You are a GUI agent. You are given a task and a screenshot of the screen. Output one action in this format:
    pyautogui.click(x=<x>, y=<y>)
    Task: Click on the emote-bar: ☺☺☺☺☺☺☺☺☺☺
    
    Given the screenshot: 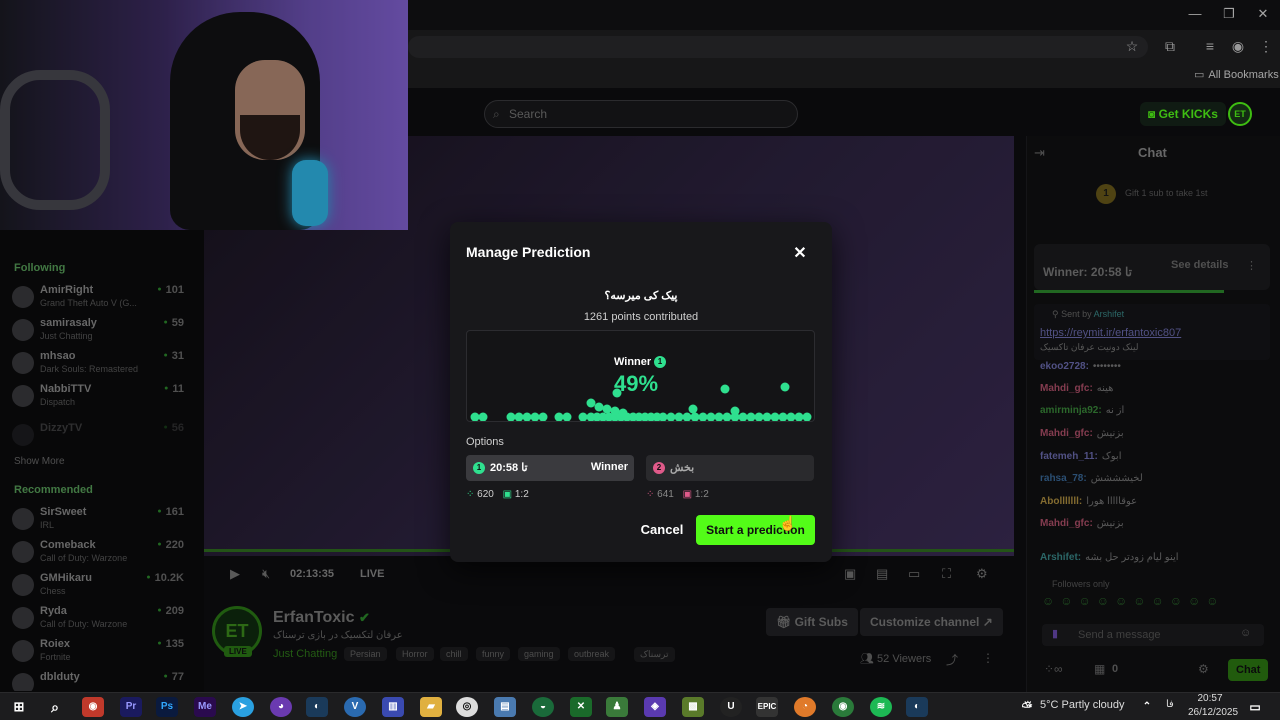 What is the action you would take?
    pyautogui.click(x=1152, y=604)
    